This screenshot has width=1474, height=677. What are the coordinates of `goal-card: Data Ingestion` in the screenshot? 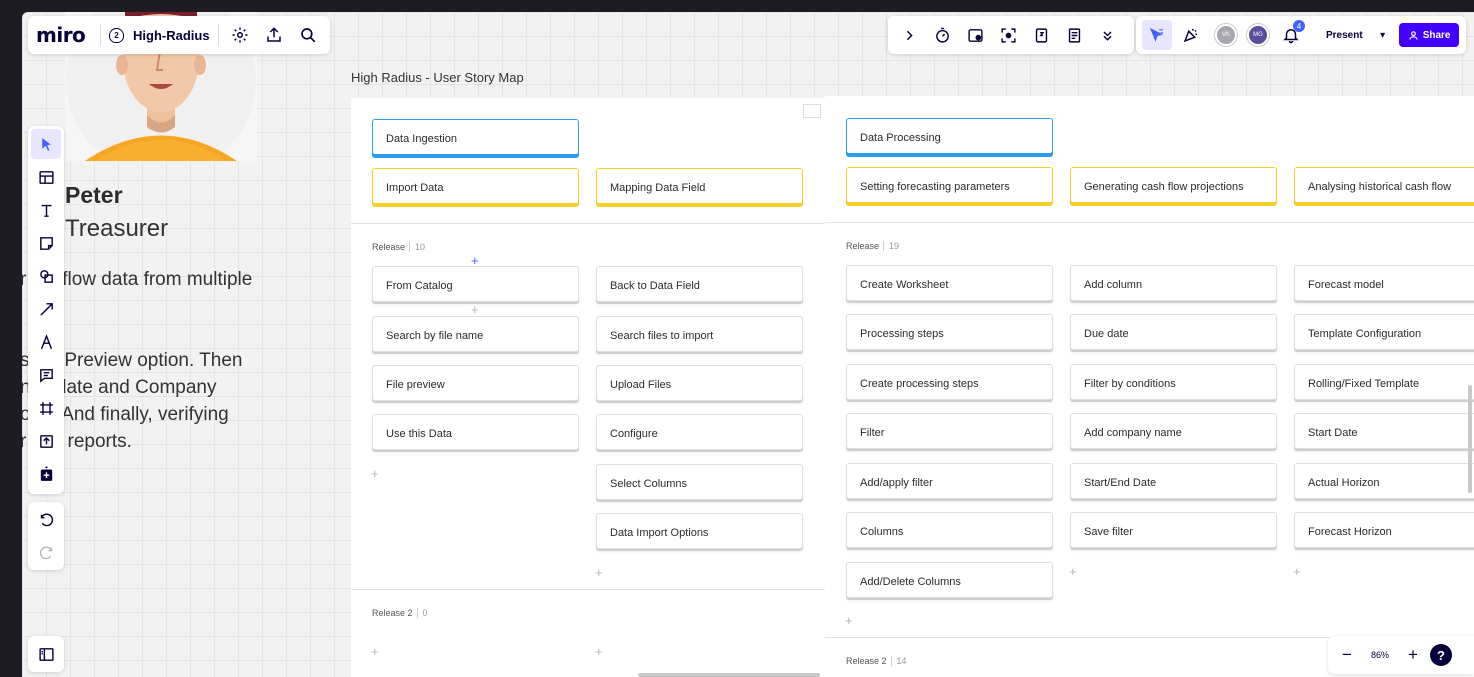 It's located at (475, 137).